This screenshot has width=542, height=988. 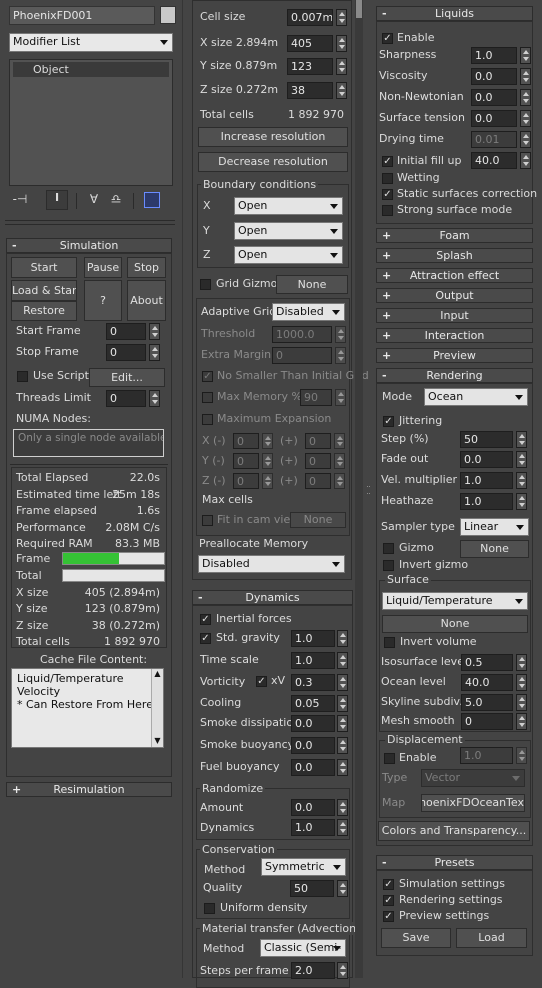 What do you see at coordinates (473, 778) in the screenshot?
I see `displacement-type-dropdown: Vector` at bounding box center [473, 778].